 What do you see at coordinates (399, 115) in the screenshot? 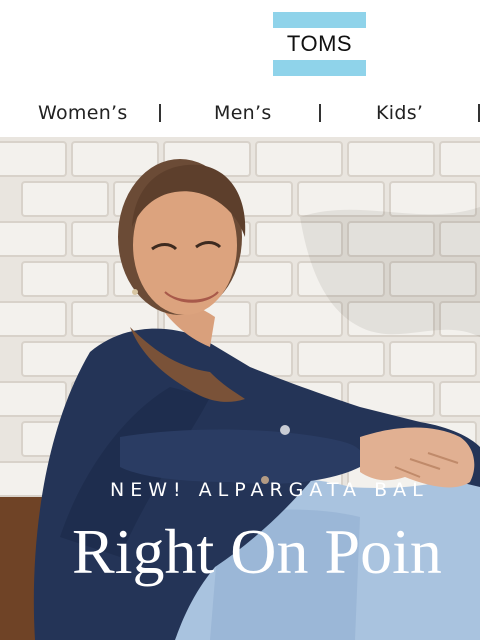
I see `nav-item-kids: Kids’` at bounding box center [399, 115].